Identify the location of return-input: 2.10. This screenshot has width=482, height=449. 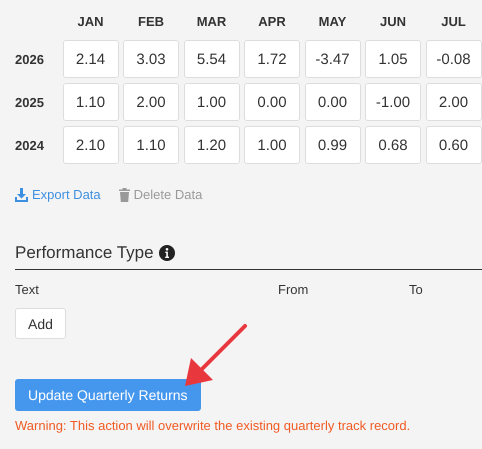
(90, 145).